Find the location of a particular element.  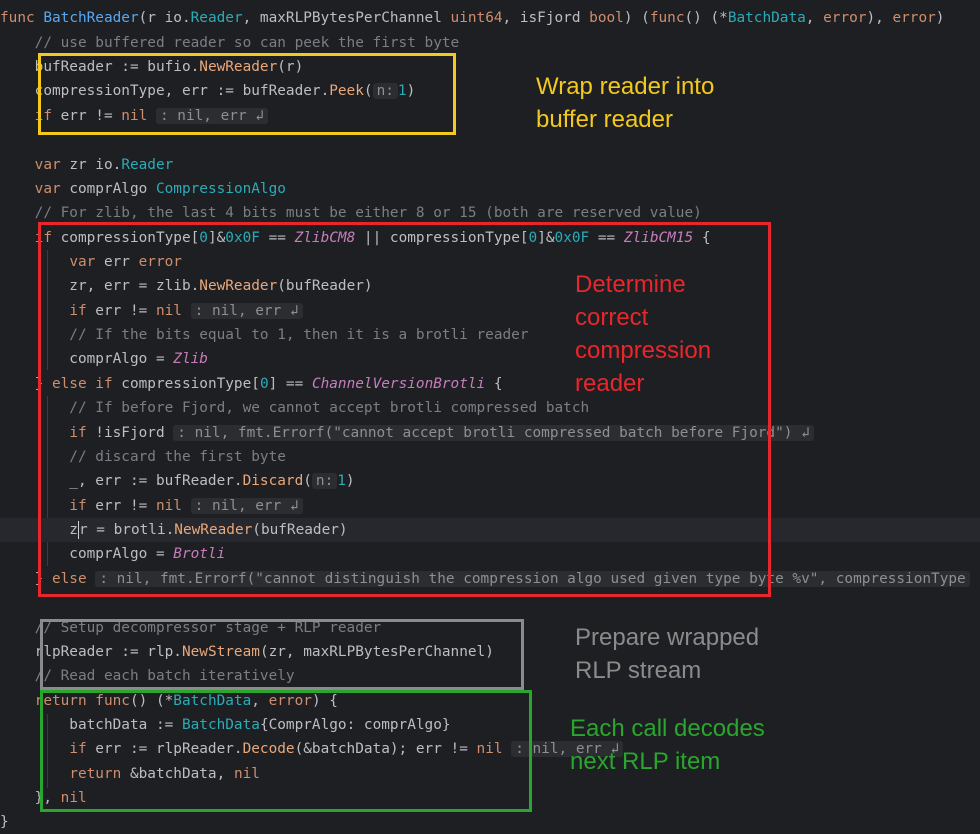

annotation-red: Determine correct compression reader is located at coordinates (643, 334).